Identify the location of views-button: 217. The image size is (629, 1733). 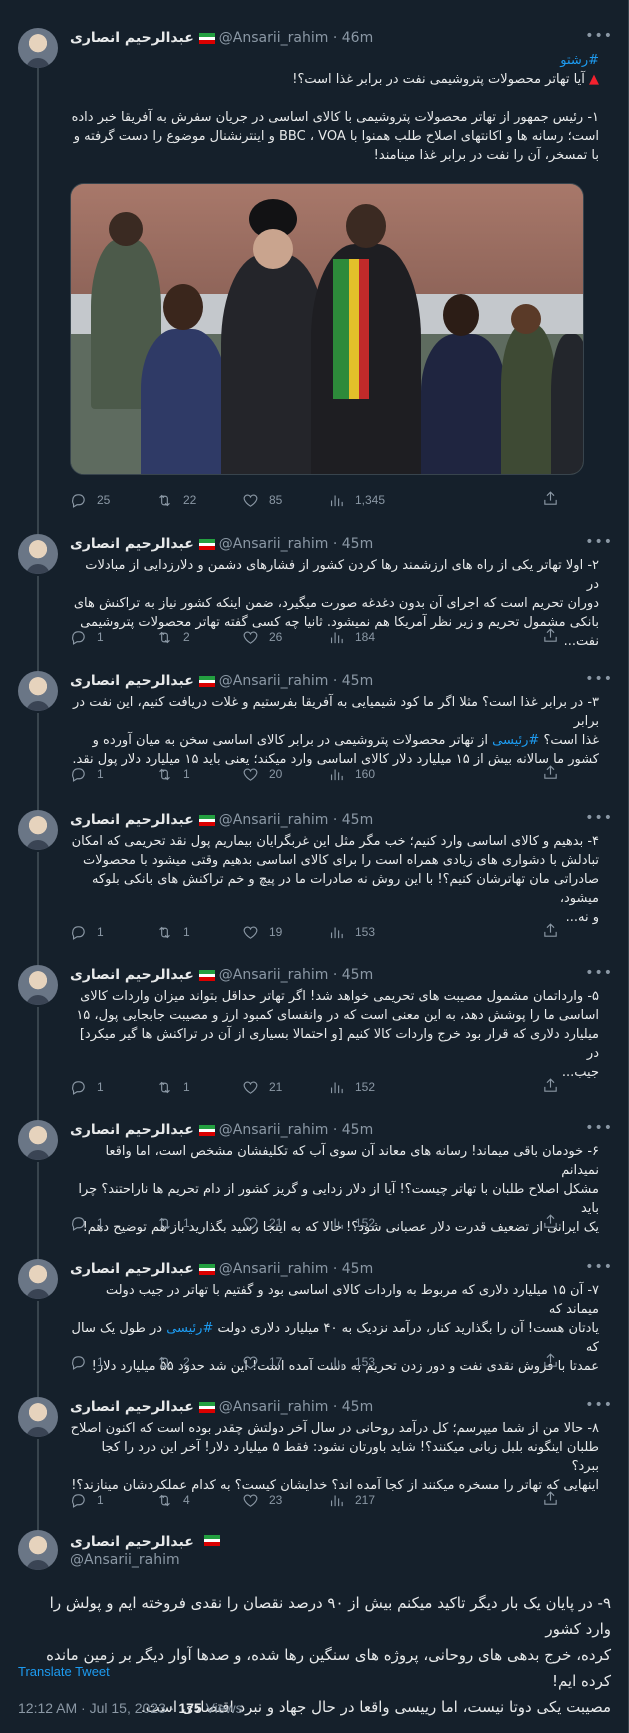
(378, 1500).